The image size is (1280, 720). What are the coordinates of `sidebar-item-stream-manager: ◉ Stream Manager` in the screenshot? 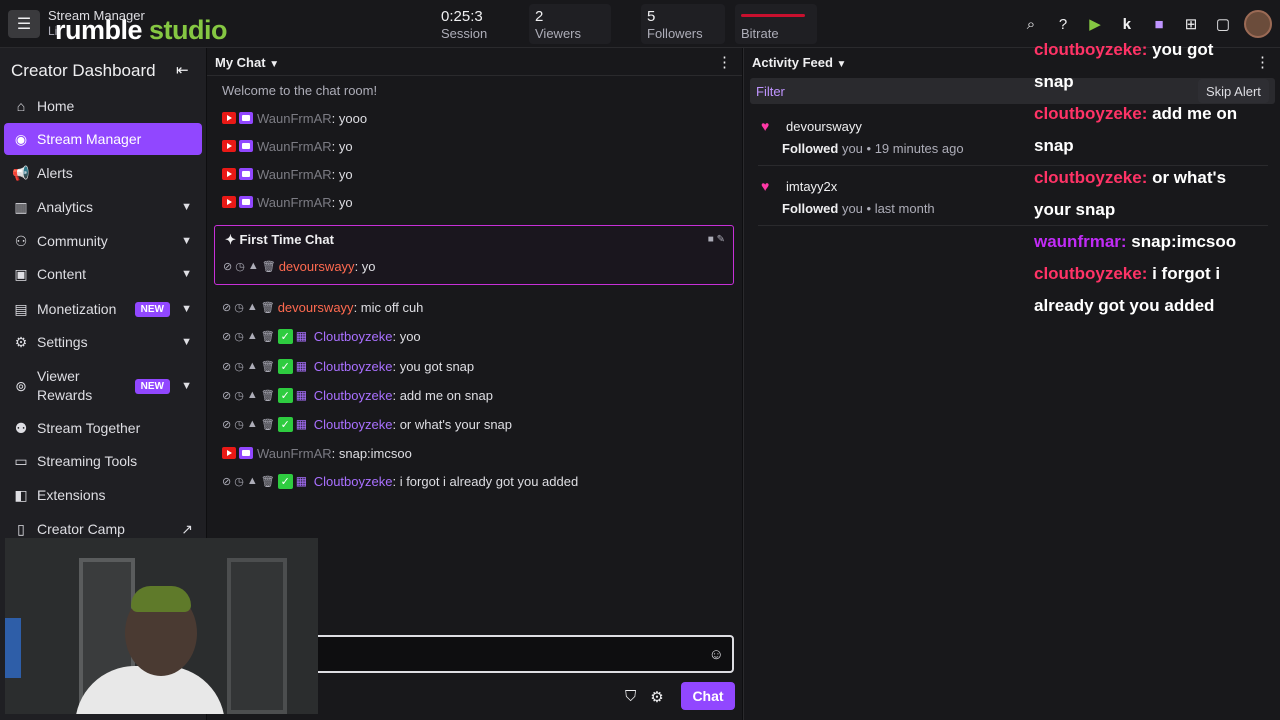 It's located at (103, 139).